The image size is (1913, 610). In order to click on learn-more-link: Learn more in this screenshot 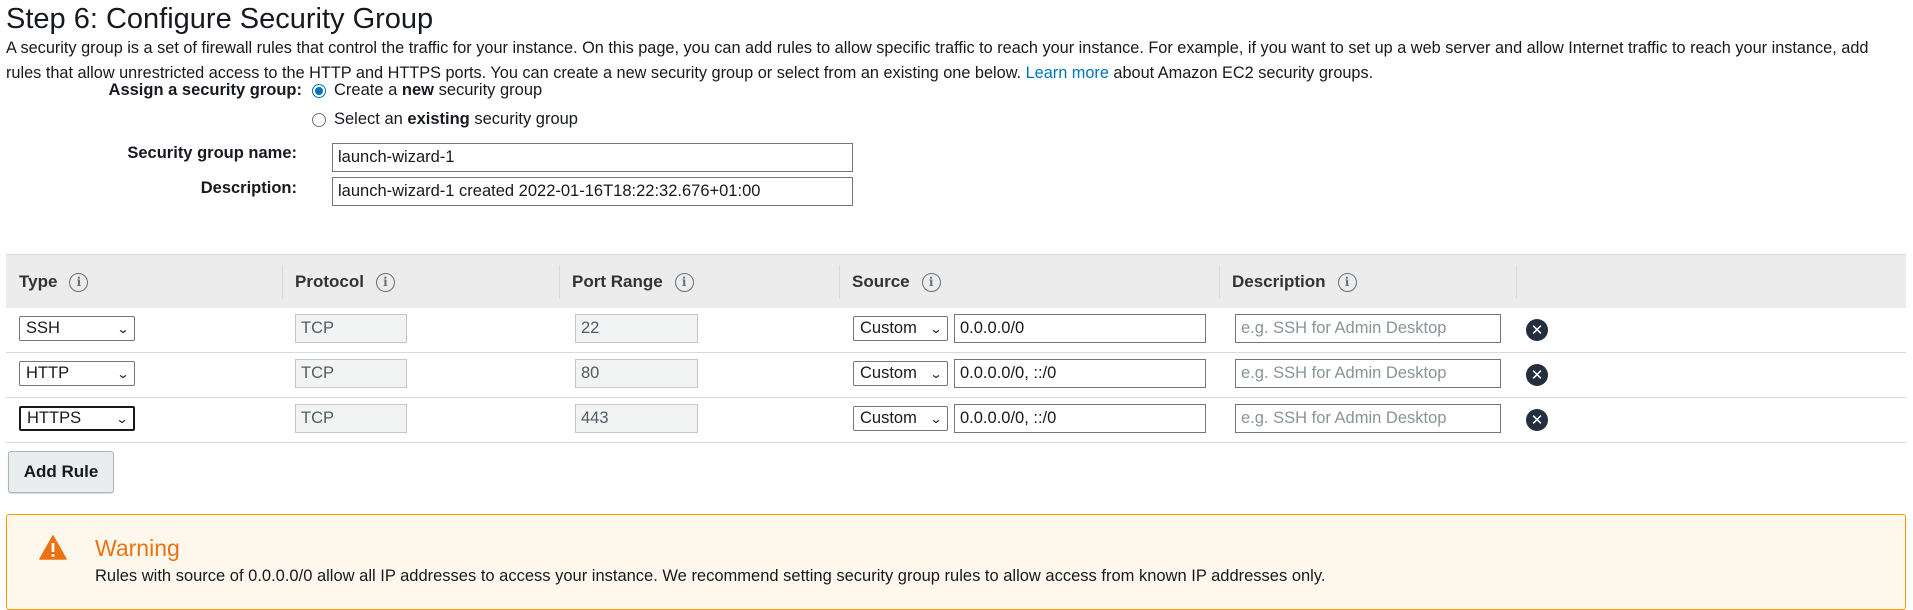, I will do `click(1067, 73)`.